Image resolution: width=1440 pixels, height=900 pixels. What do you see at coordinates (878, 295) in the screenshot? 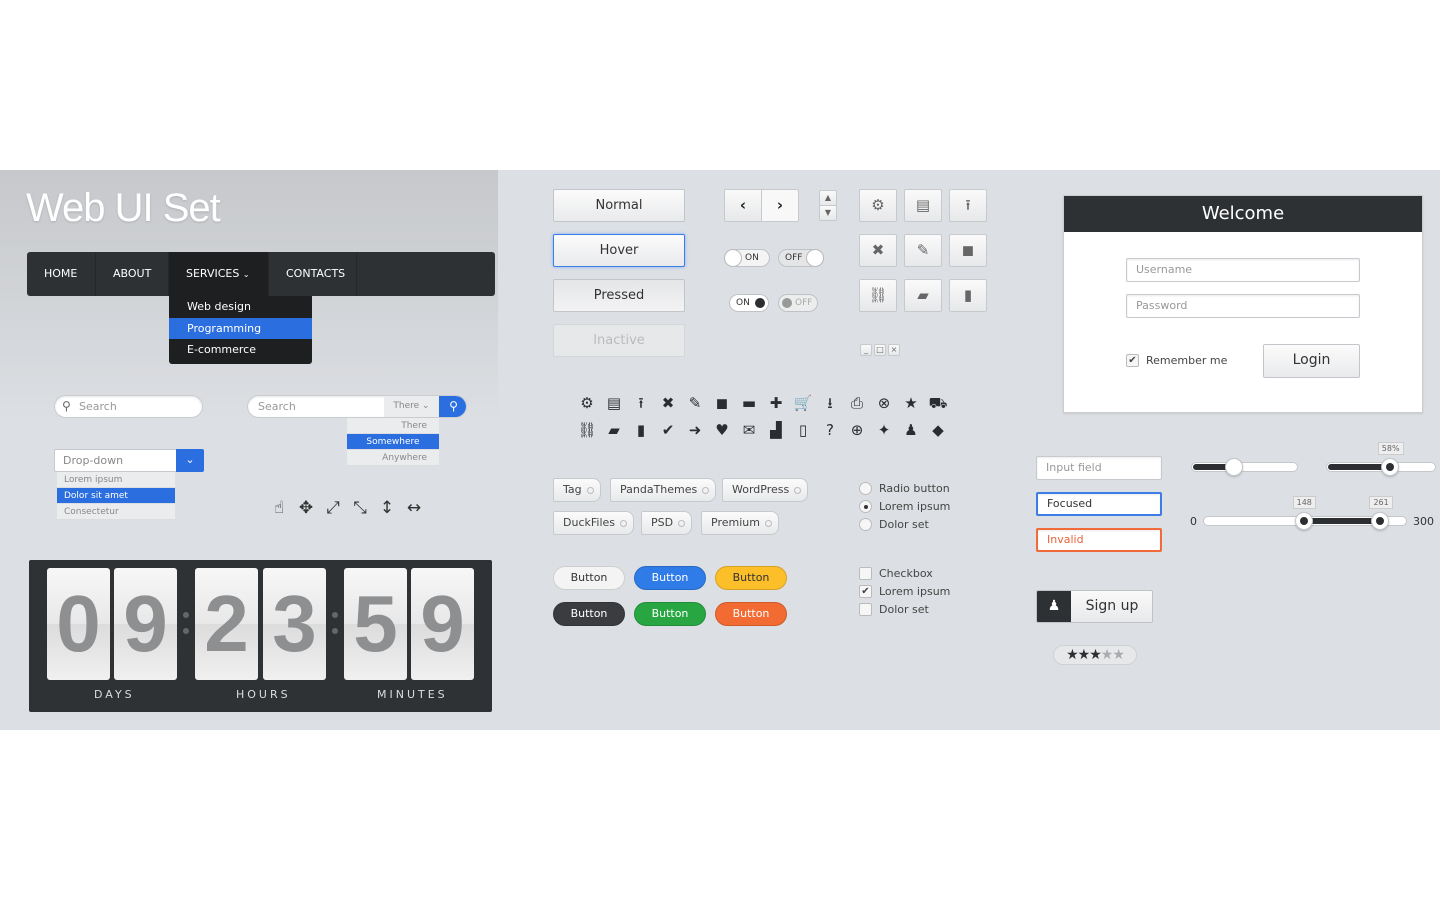
I see `link-button: ⛓` at bounding box center [878, 295].